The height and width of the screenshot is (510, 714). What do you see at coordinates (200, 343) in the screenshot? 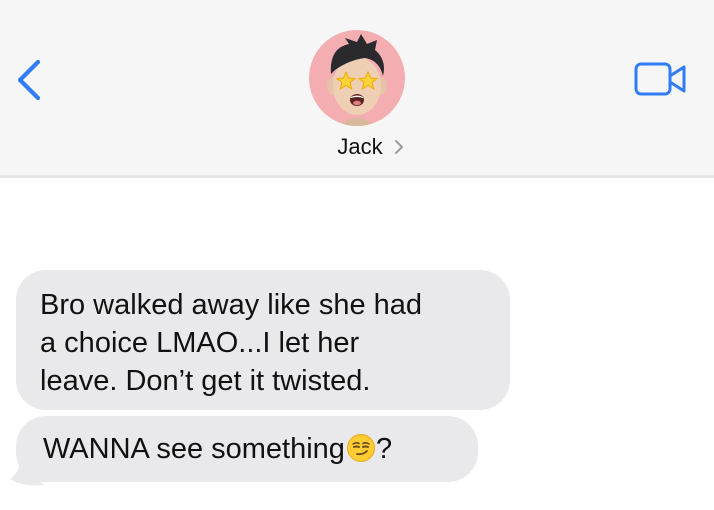
I see `message-line: a choice LMAO...I let her` at bounding box center [200, 343].